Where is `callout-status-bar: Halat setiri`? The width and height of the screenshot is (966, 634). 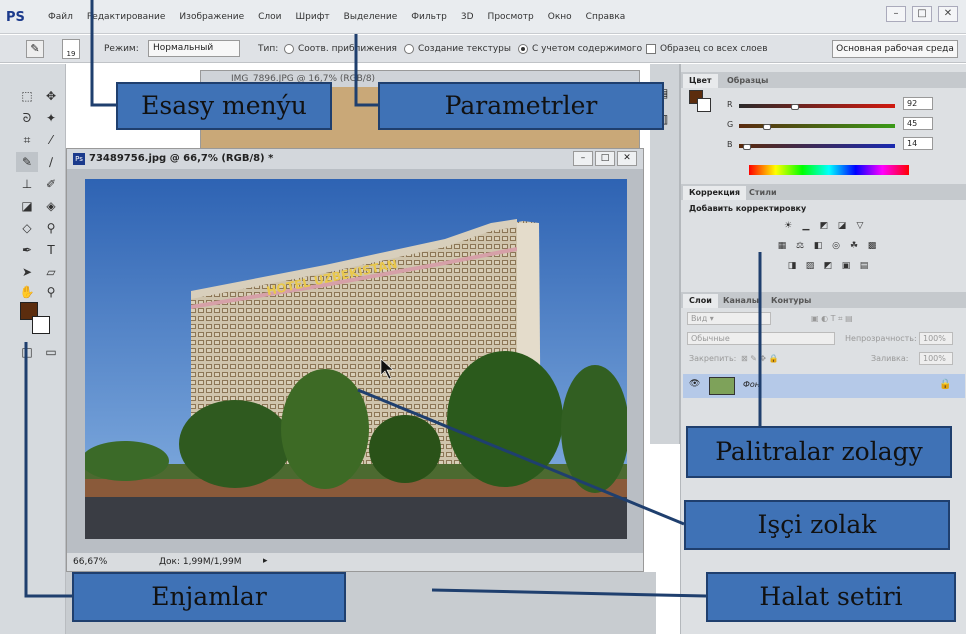 callout-status-bar: Halat setiri is located at coordinates (831, 597).